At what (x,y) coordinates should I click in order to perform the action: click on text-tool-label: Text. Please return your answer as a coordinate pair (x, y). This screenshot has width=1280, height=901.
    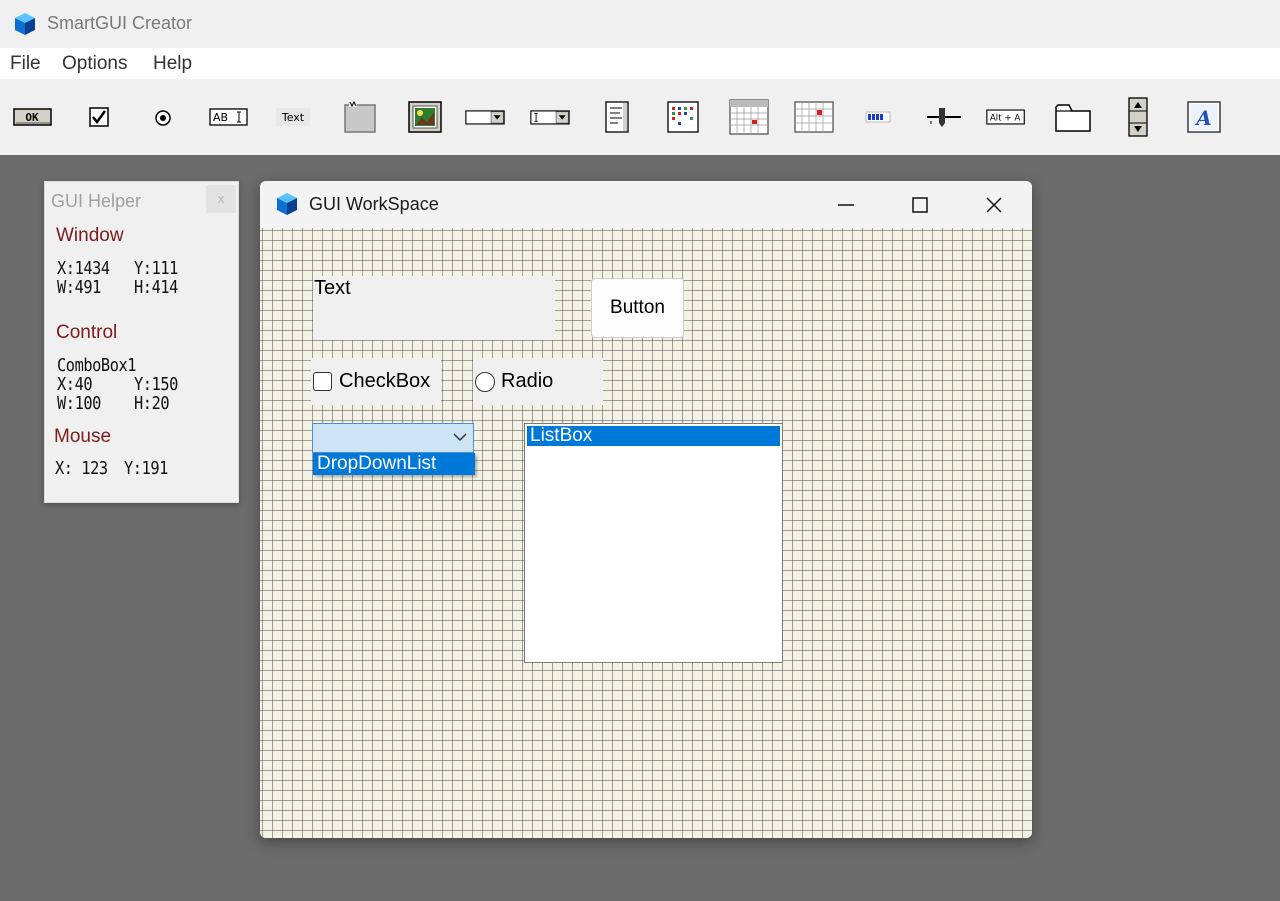
    Looking at the image, I should click on (293, 117).